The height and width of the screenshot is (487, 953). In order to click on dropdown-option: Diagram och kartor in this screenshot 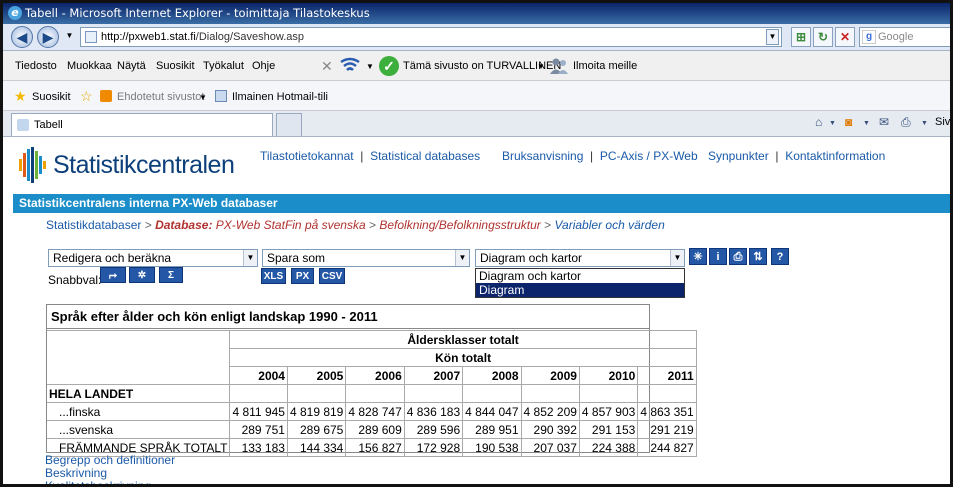, I will do `click(580, 276)`.